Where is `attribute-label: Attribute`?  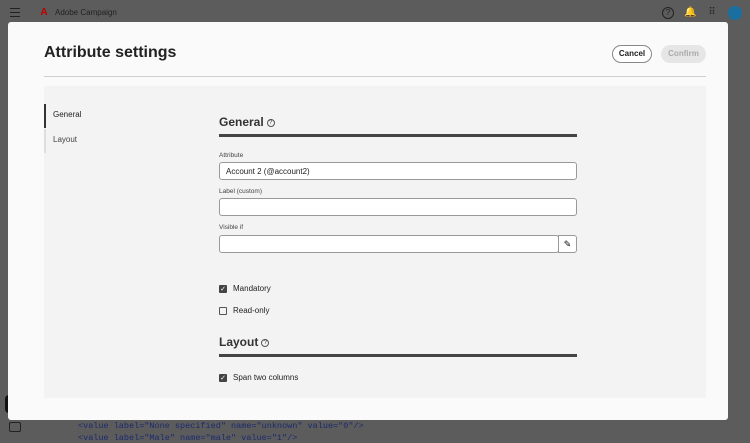
attribute-label: Attribute is located at coordinates (231, 155).